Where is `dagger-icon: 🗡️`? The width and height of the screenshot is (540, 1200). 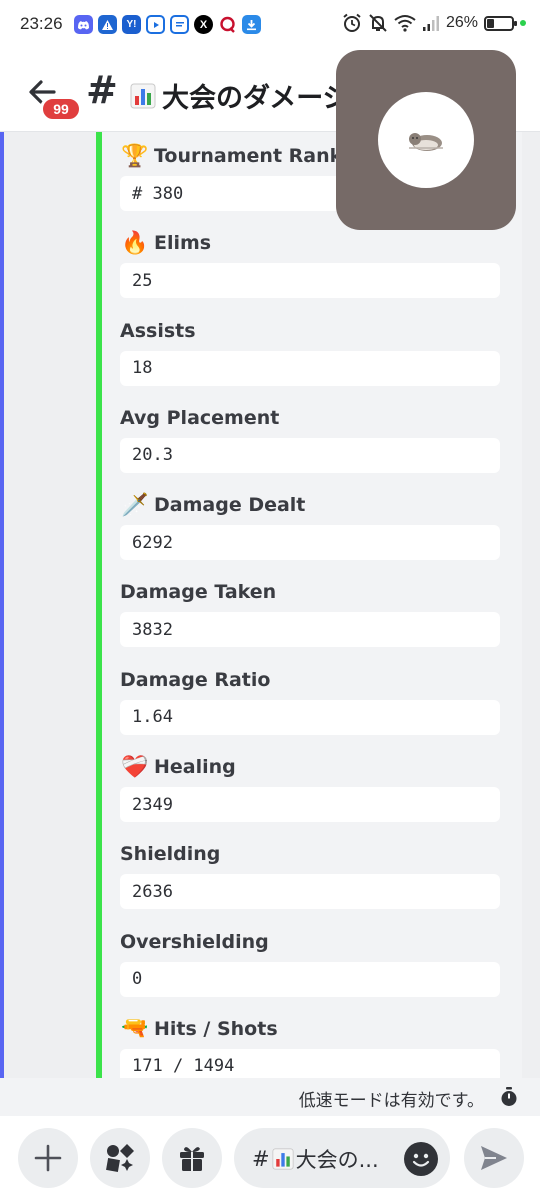
dagger-icon: 🗡️ is located at coordinates (135, 505).